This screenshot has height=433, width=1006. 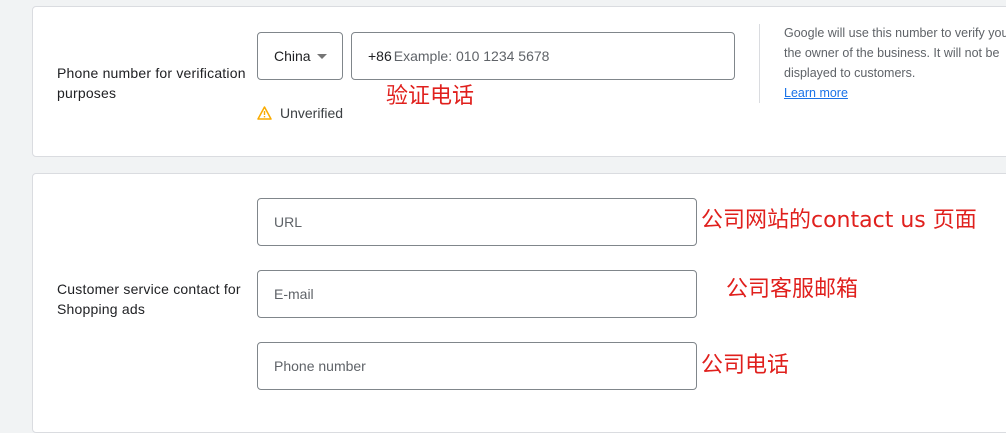 What do you see at coordinates (322, 56) in the screenshot?
I see `dropdown-caret-icon` at bounding box center [322, 56].